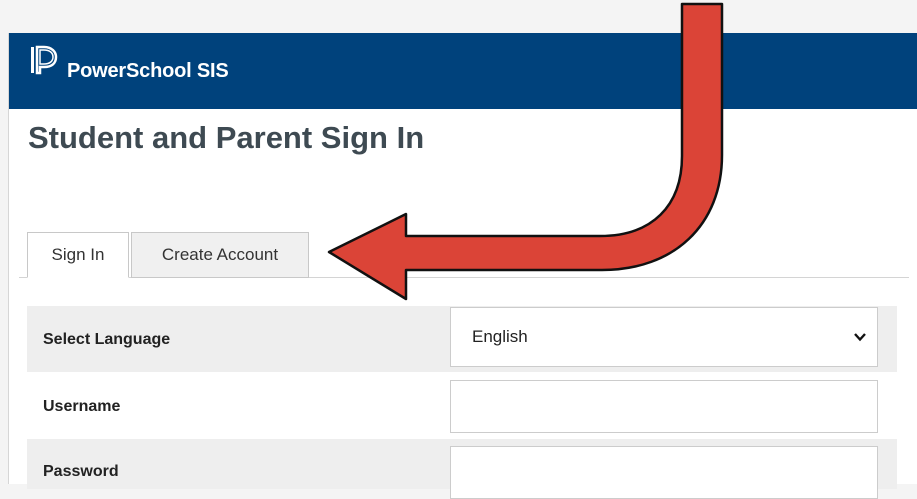 Image resolution: width=917 pixels, height=499 pixels. I want to click on password-label: Password, so click(81, 471).